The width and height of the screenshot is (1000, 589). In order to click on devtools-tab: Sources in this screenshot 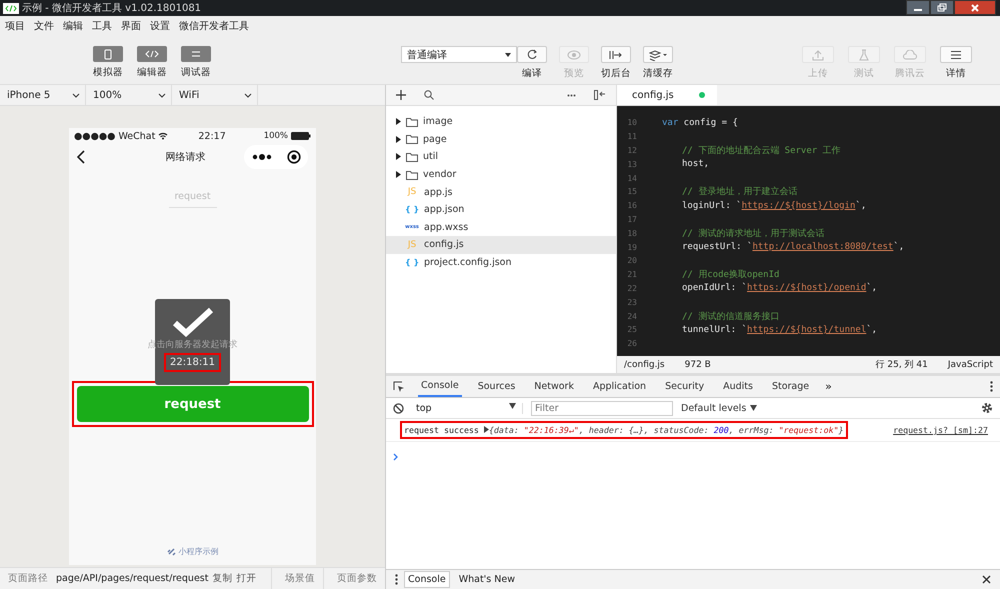, I will do `click(496, 386)`.